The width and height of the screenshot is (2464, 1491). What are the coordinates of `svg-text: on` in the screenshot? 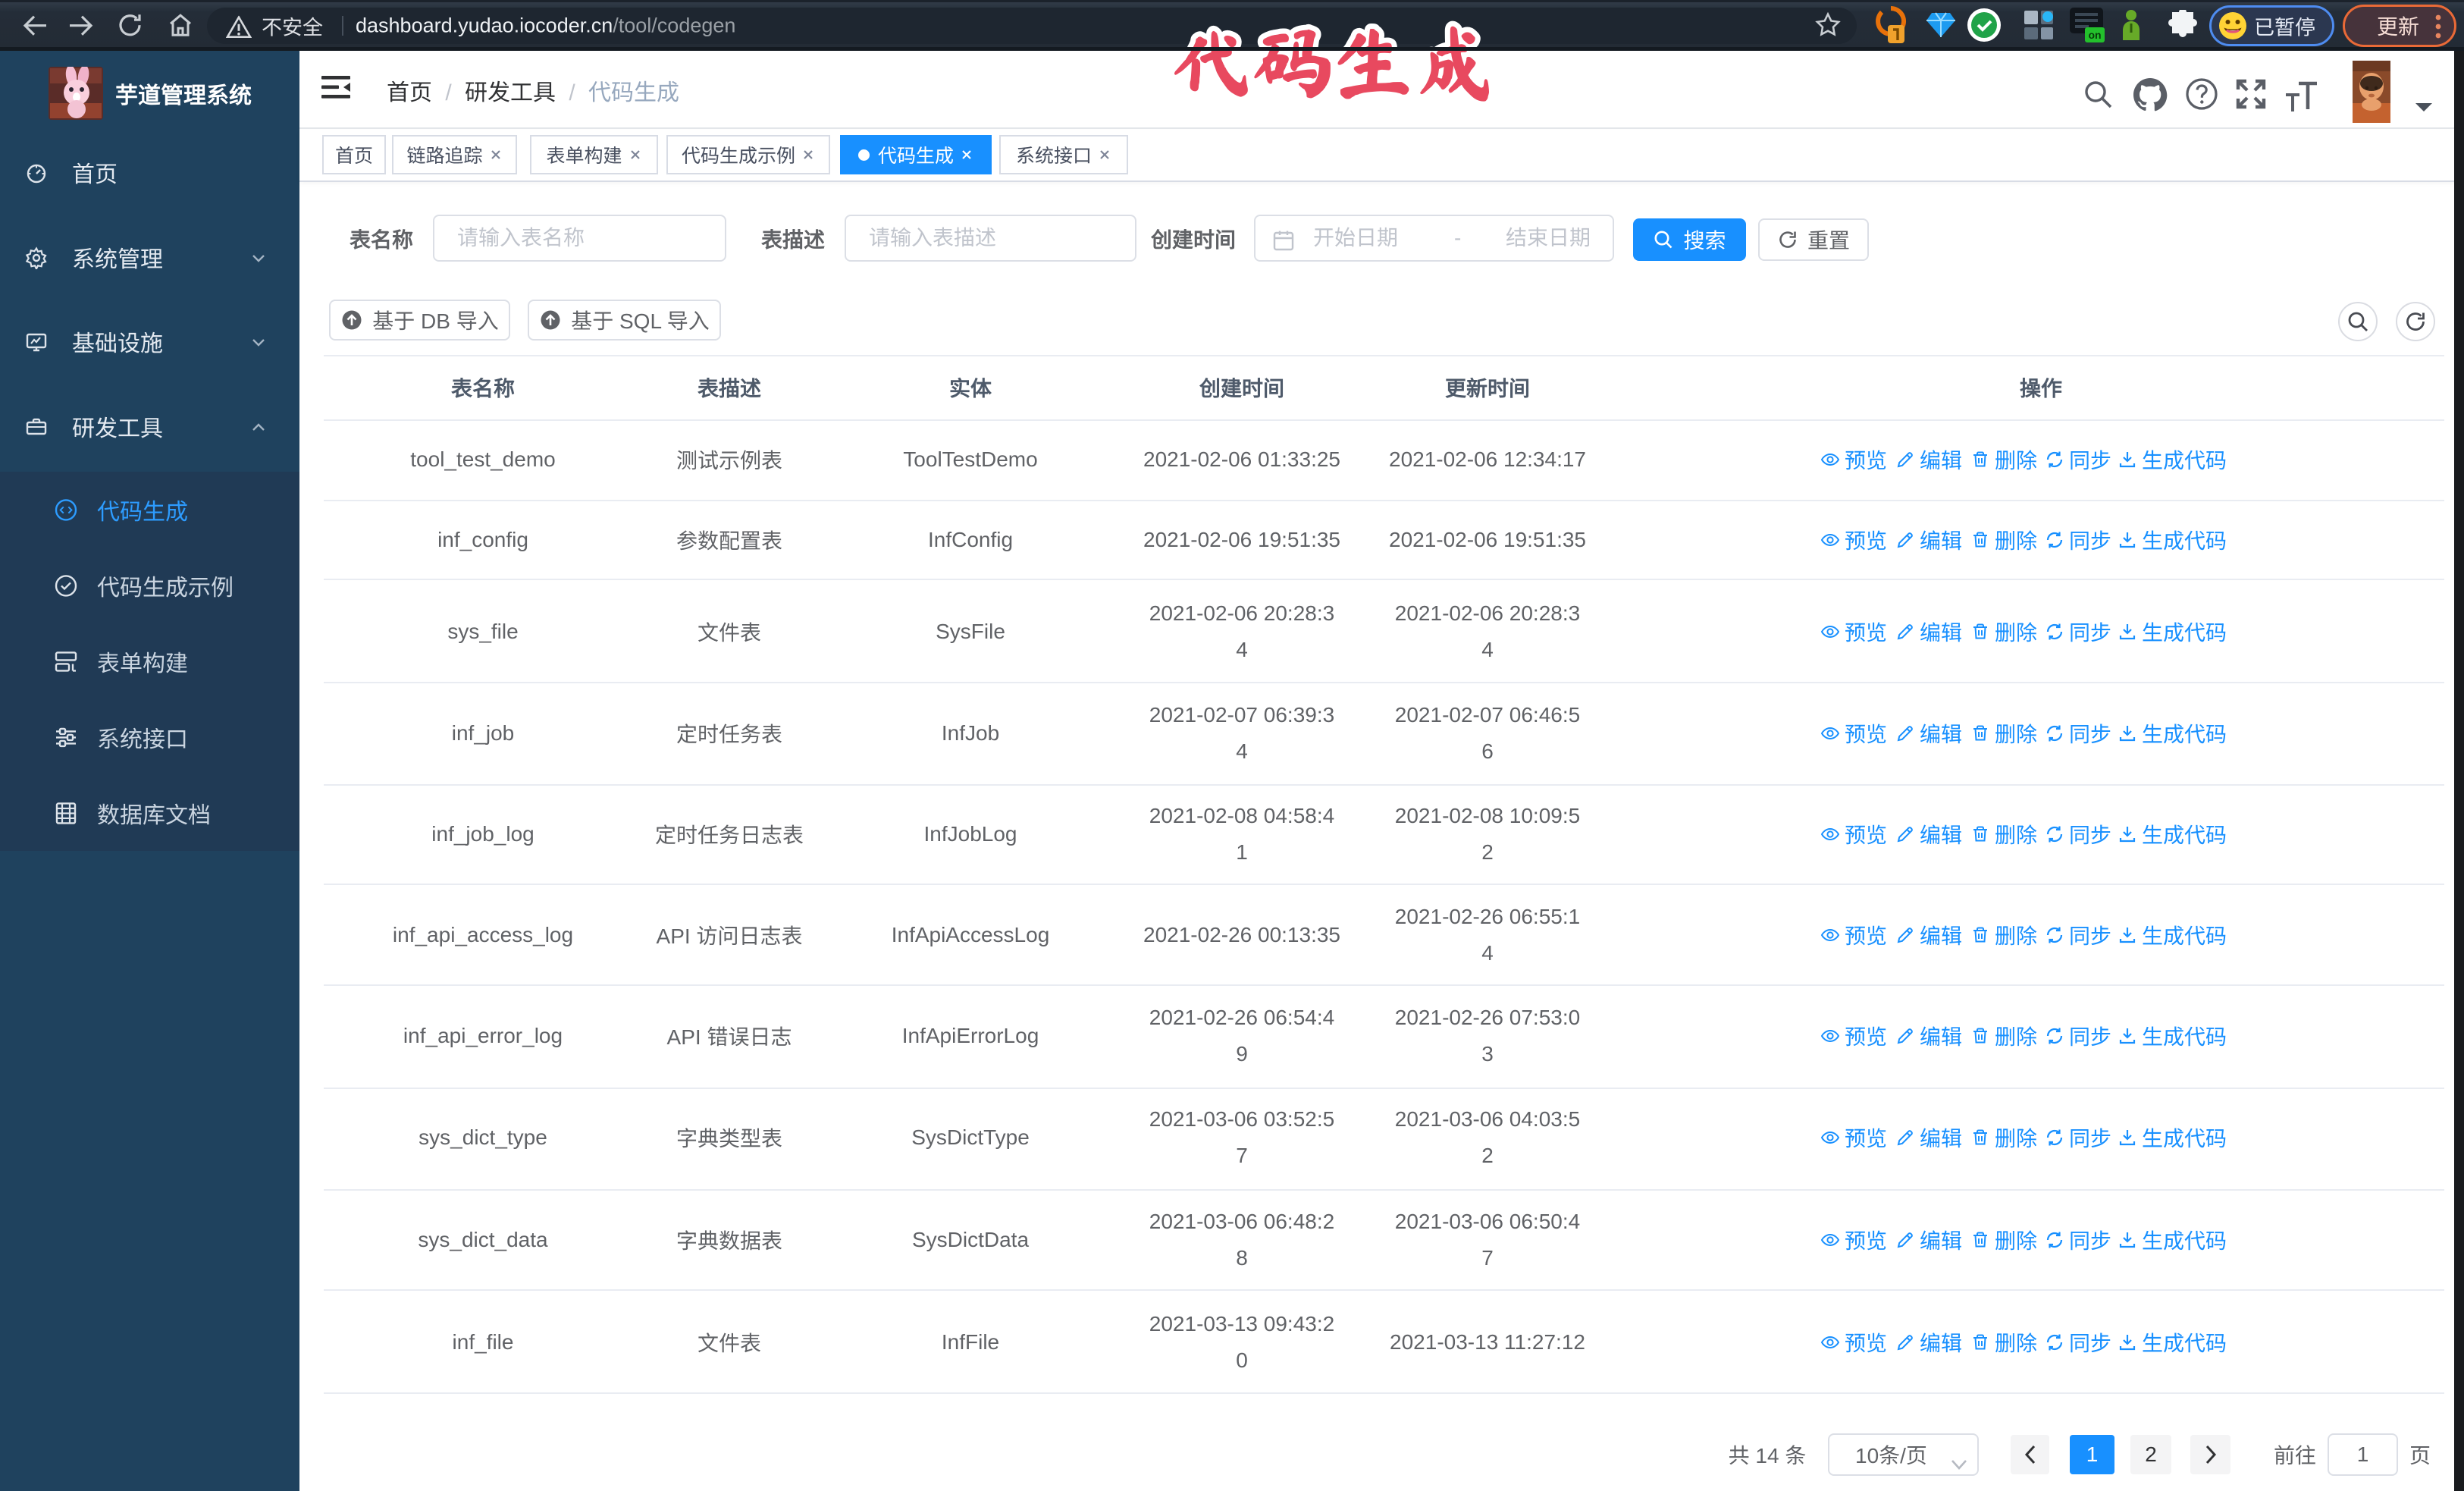 It's located at (2094, 35).